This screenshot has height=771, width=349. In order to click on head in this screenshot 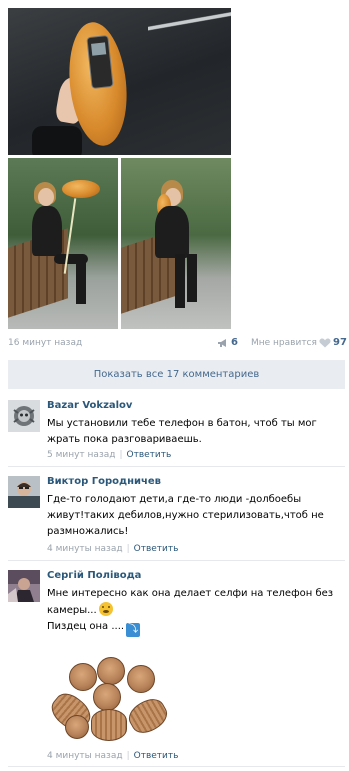, I will do `click(46, 197)`.